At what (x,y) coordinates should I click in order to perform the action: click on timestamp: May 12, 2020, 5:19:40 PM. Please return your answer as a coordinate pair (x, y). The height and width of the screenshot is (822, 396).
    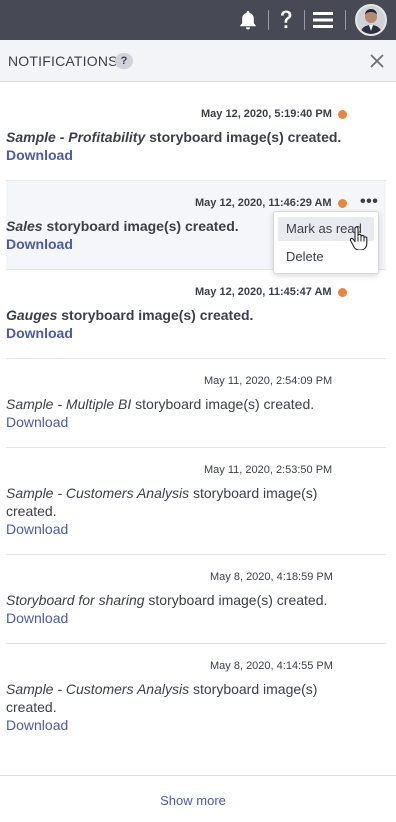
    Looking at the image, I should click on (266, 114).